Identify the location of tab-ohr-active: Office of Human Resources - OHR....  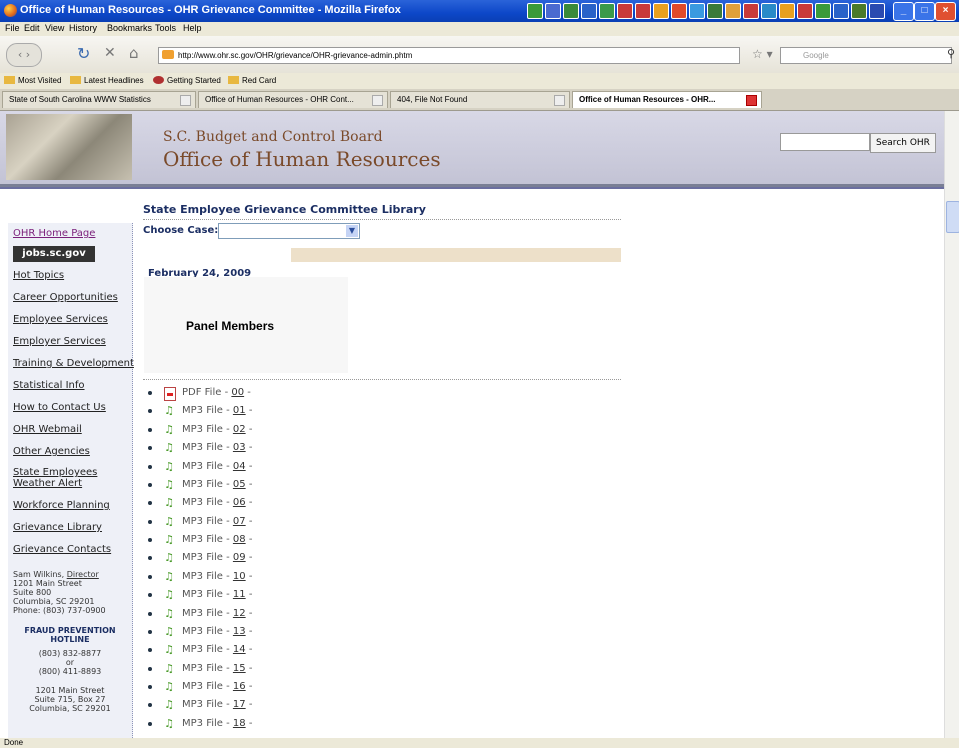
(667, 99).